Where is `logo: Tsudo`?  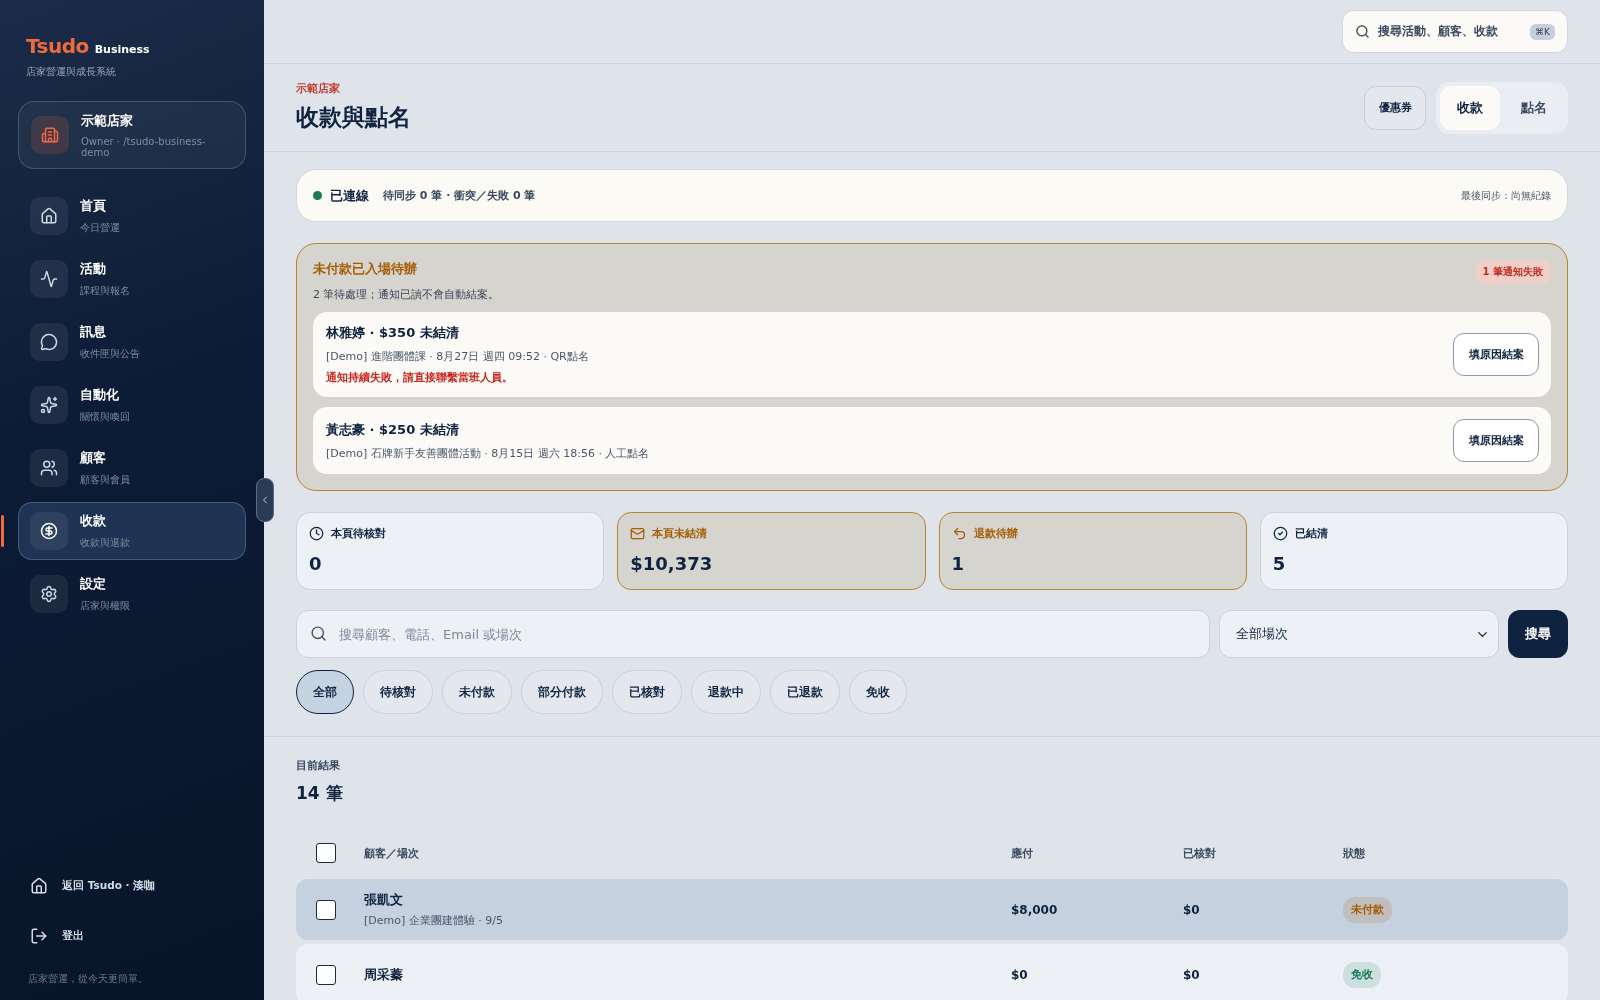 logo: Tsudo is located at coordinates (57, 46).